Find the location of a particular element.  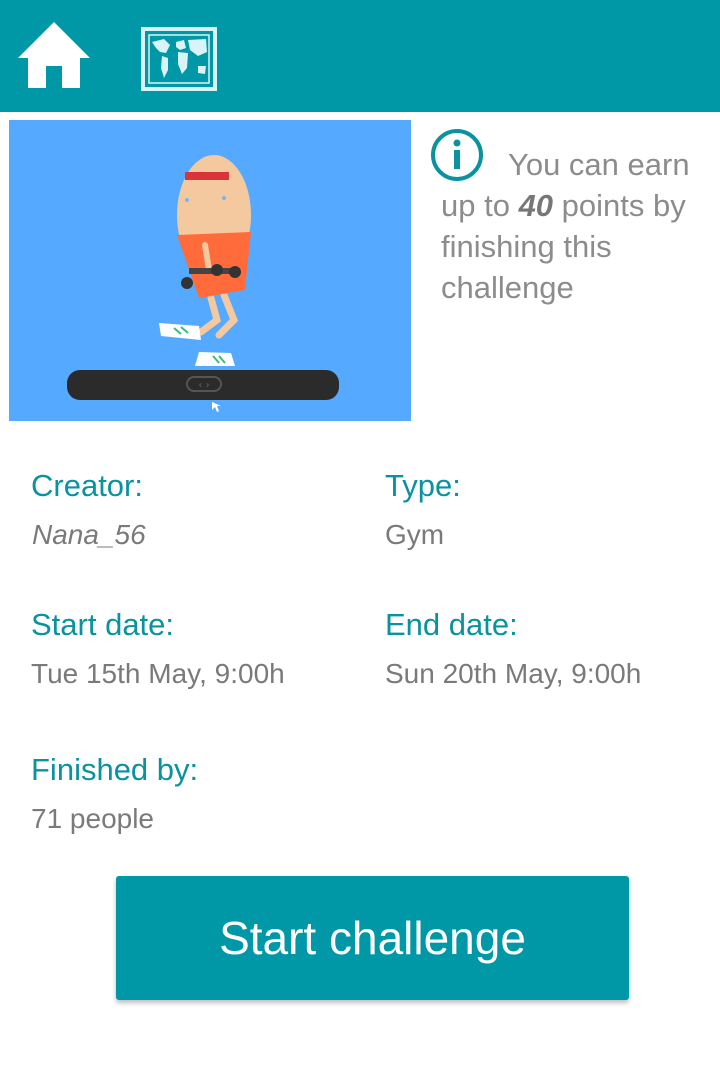

points-value: 40 is located at coordinates (536, 205).